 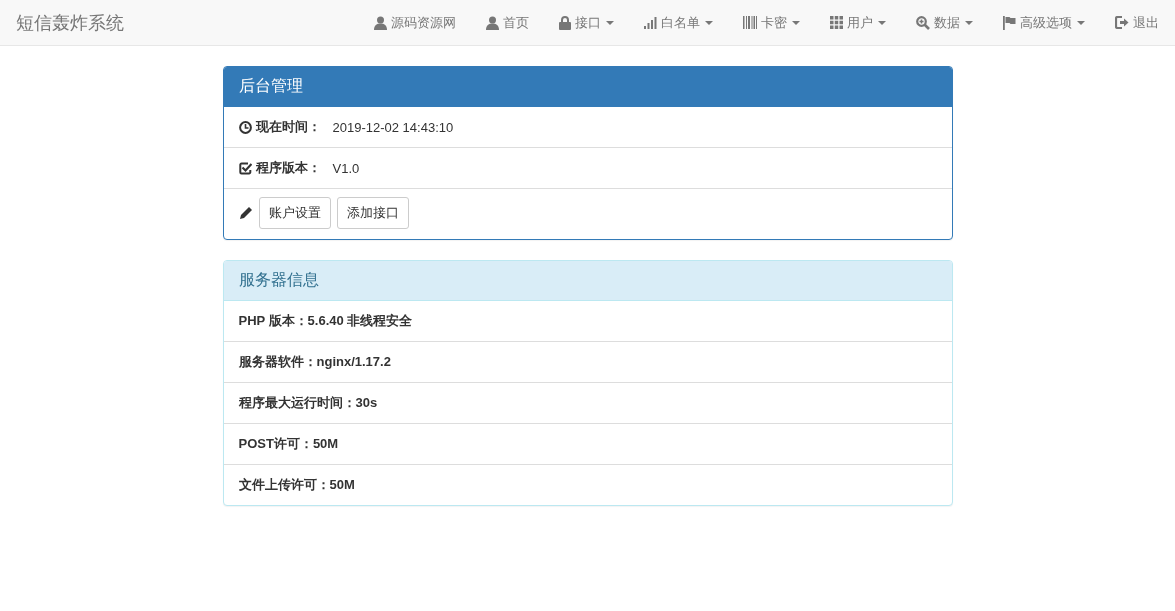 I want to click on zoom-in-icon, so click(x=923, y=22).